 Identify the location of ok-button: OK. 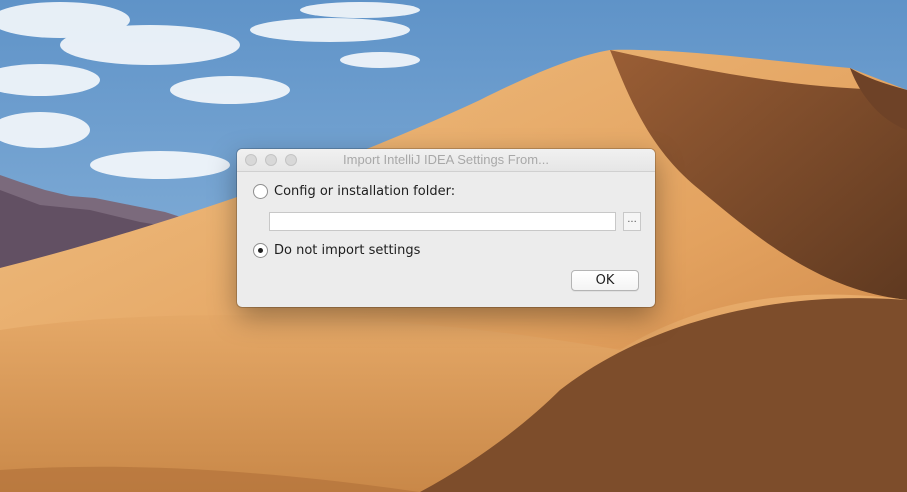
(605, 280).